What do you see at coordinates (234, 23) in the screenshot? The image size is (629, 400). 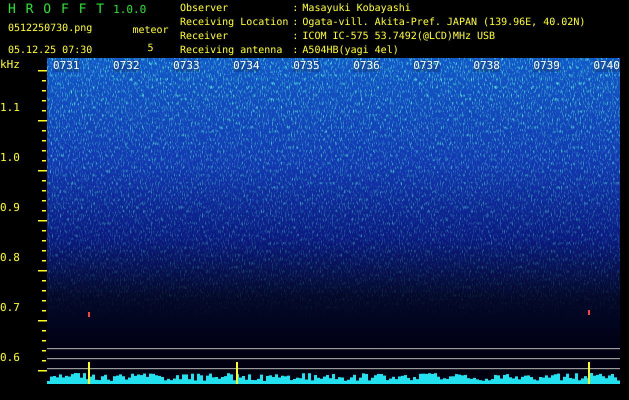 I see `info-label: Receiving Location` at bounding box center [234, 23].